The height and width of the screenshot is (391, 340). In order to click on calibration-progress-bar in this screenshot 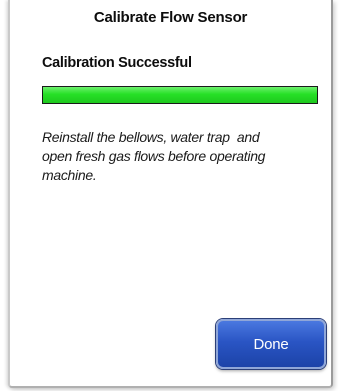, I will do `click(180, 95)`.